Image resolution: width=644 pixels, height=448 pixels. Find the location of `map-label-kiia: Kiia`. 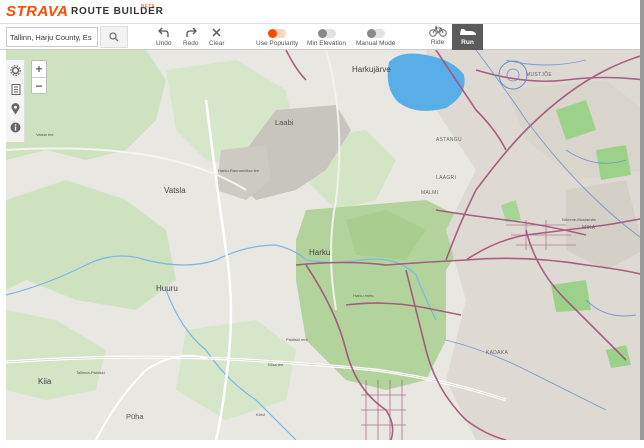

map-label-kiia: Kiia is located at coordinates (45, 381).